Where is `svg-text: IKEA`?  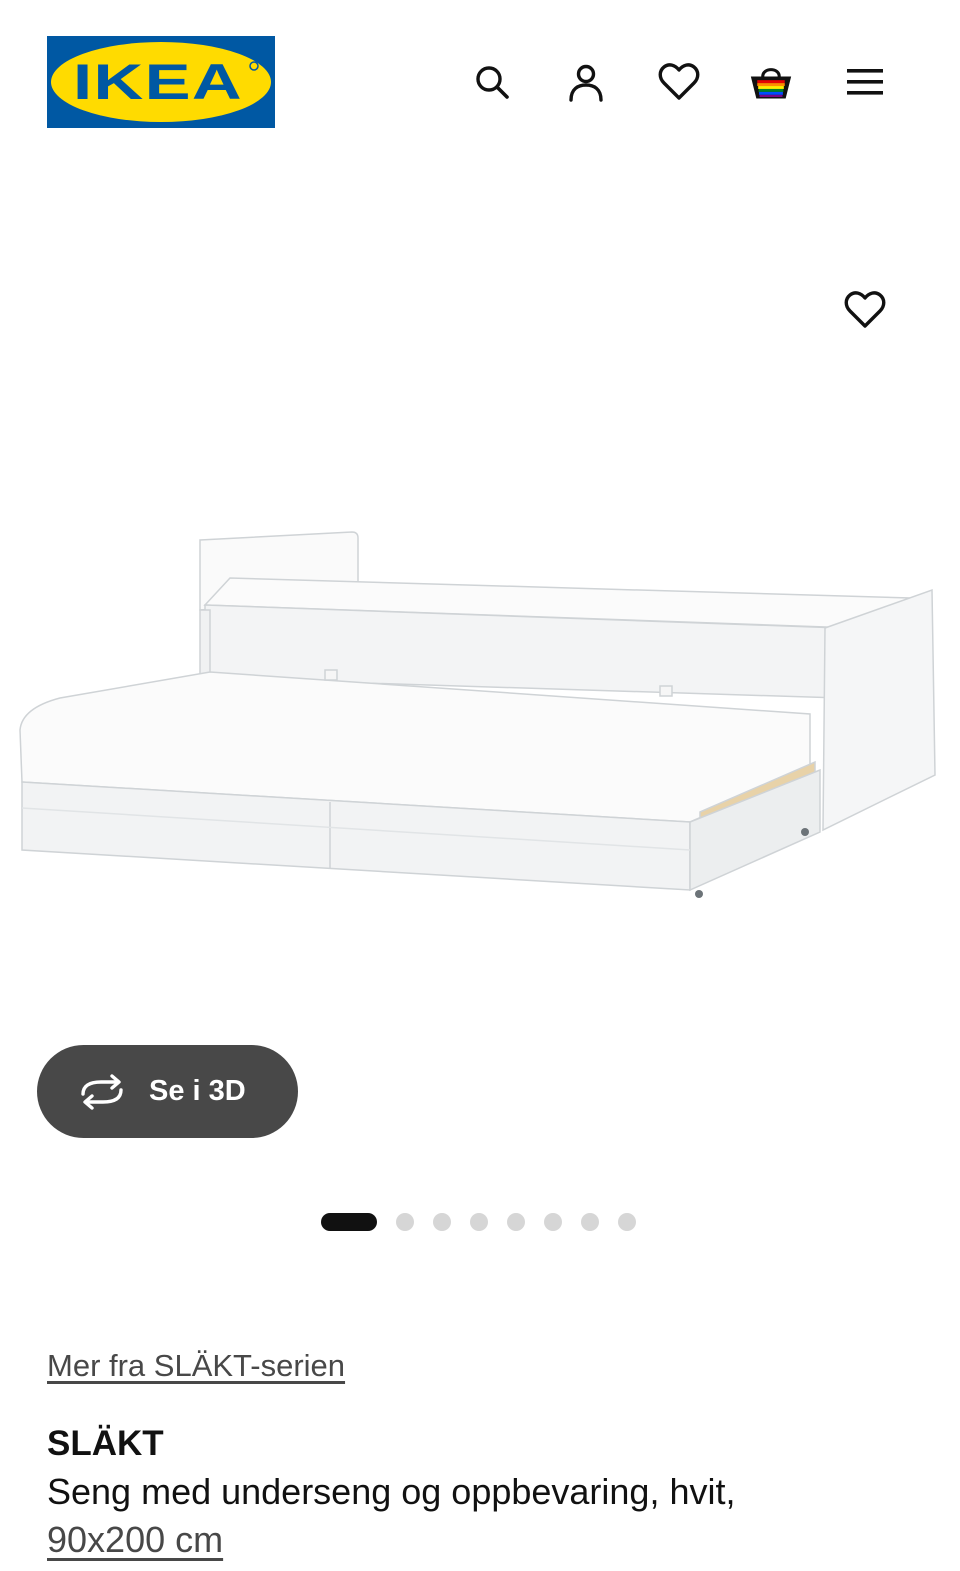 svg-text: IKEA is located at coordinates (158, 82).